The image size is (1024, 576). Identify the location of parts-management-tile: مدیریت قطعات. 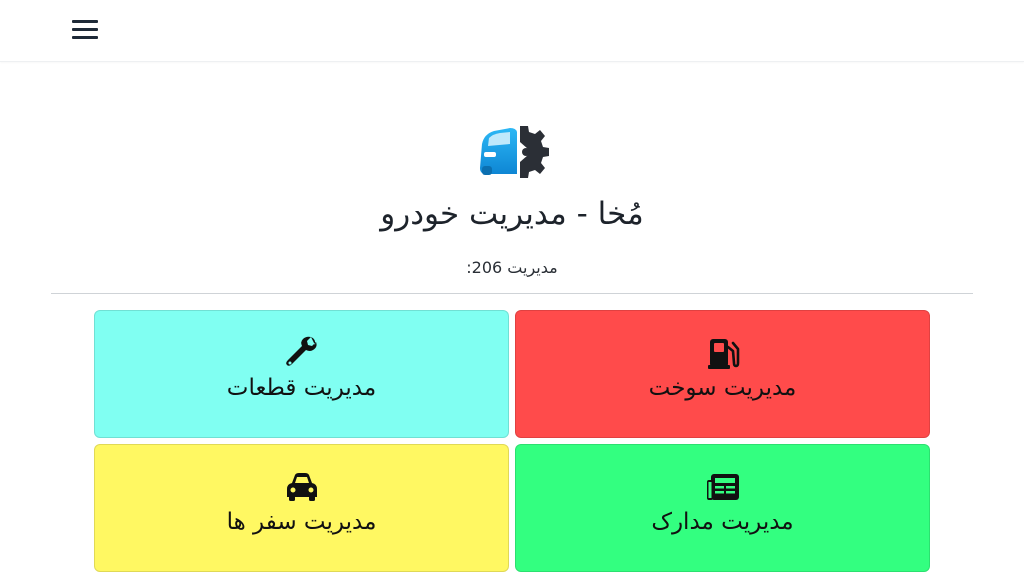
(301, 374).